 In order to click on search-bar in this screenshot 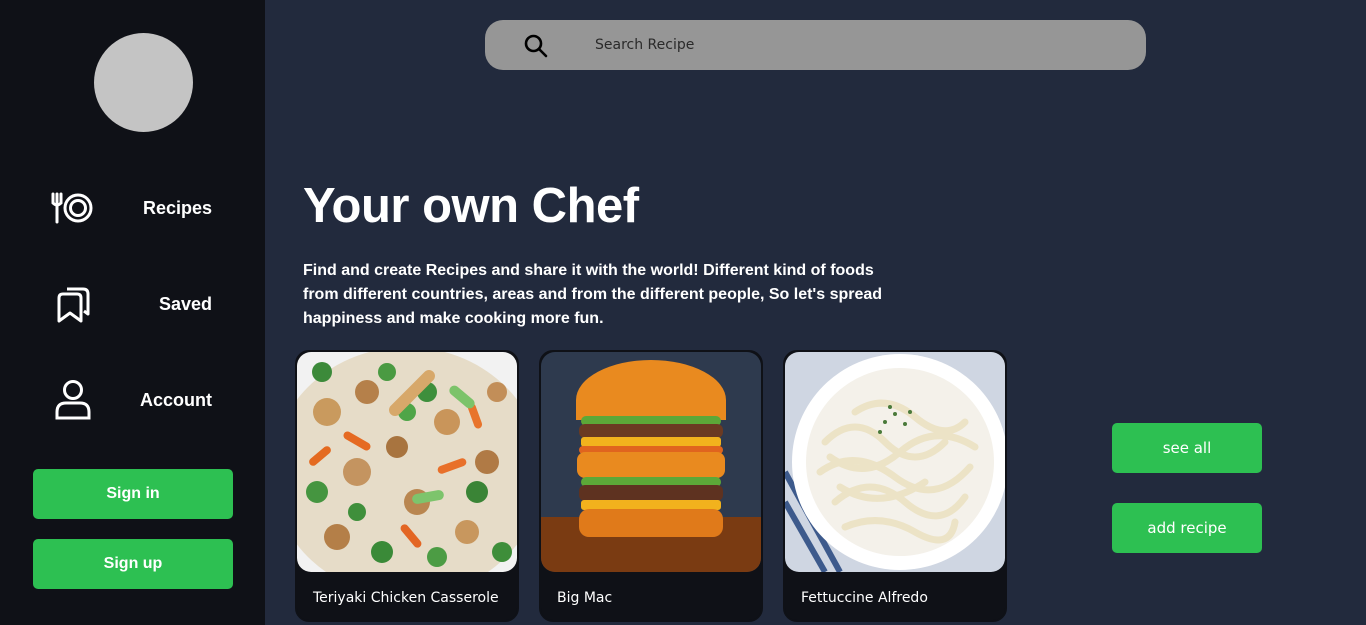, I will do `click(815, 45)`.